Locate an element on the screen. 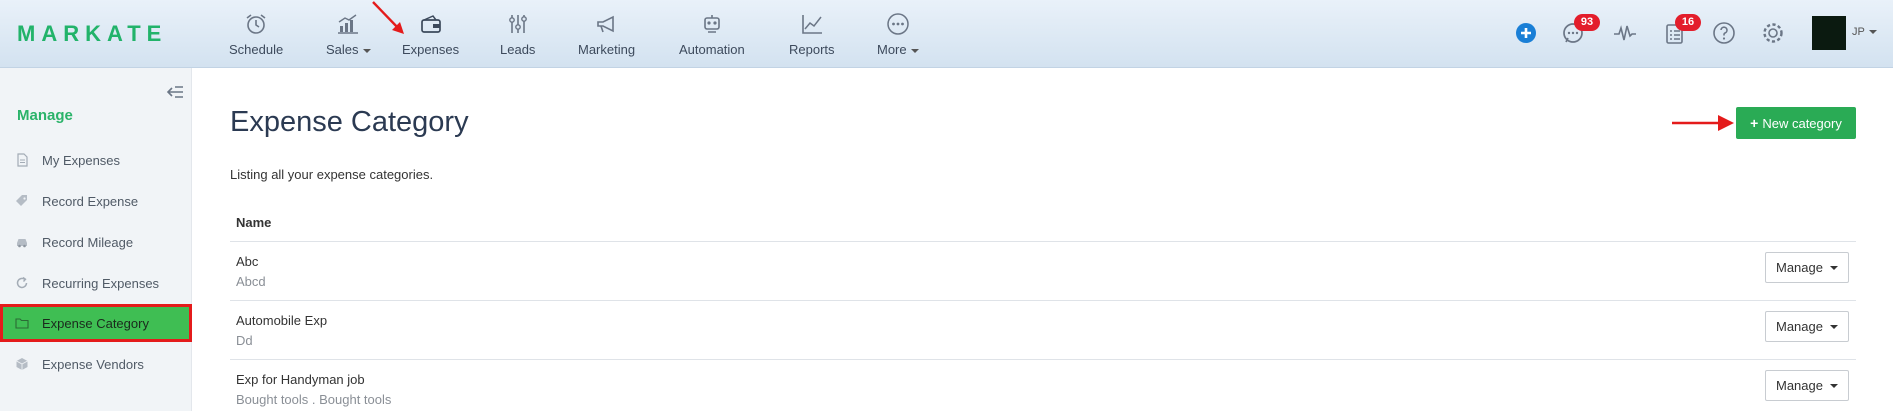  category-description: Abcd is located at coordinates (251, 281).